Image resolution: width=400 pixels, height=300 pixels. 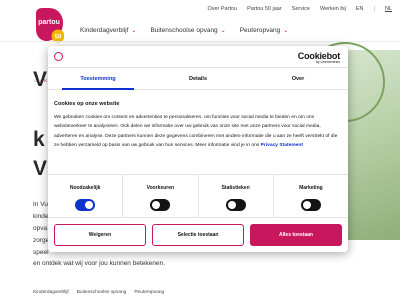 I want to click on site-logo-icon, so click(x=58, y=56).